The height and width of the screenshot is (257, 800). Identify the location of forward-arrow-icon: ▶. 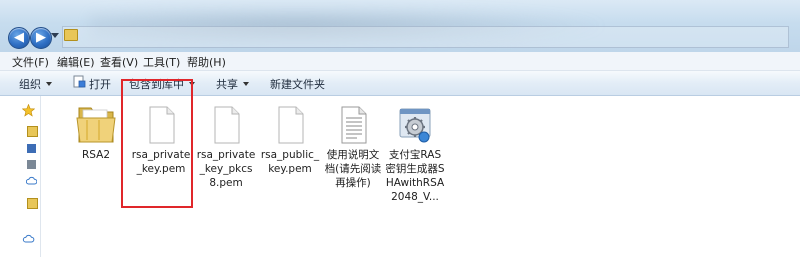
(41, 37).